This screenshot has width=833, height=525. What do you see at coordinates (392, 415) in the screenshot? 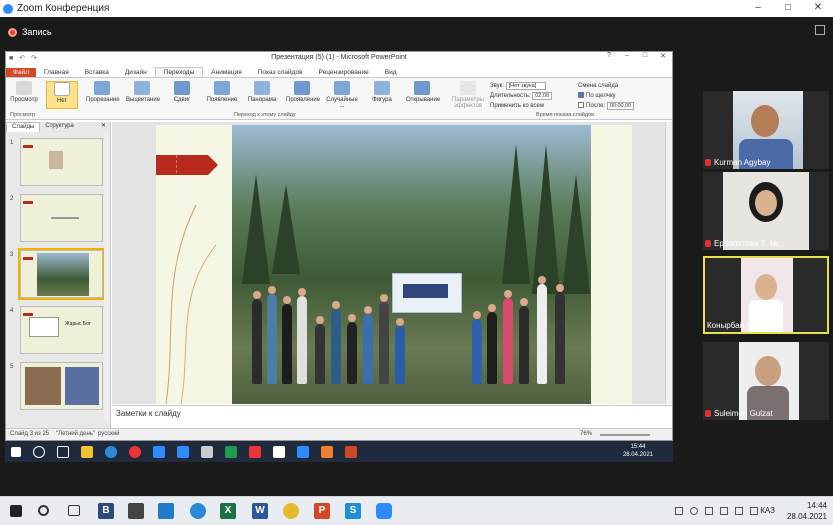
I see `notes-pane: Заметки к слайду` at bounding box center [392, 415].